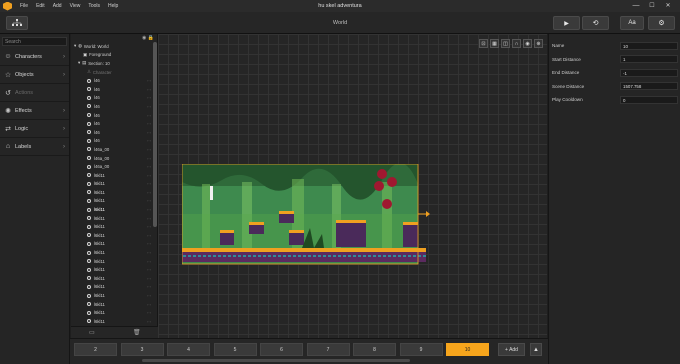 The height and width of the screenshot is (364, 680). What do you see at coordinates (649, 59) in the screenshot?
I see `start-distance-field: 1` at bounding box center [649, 59].